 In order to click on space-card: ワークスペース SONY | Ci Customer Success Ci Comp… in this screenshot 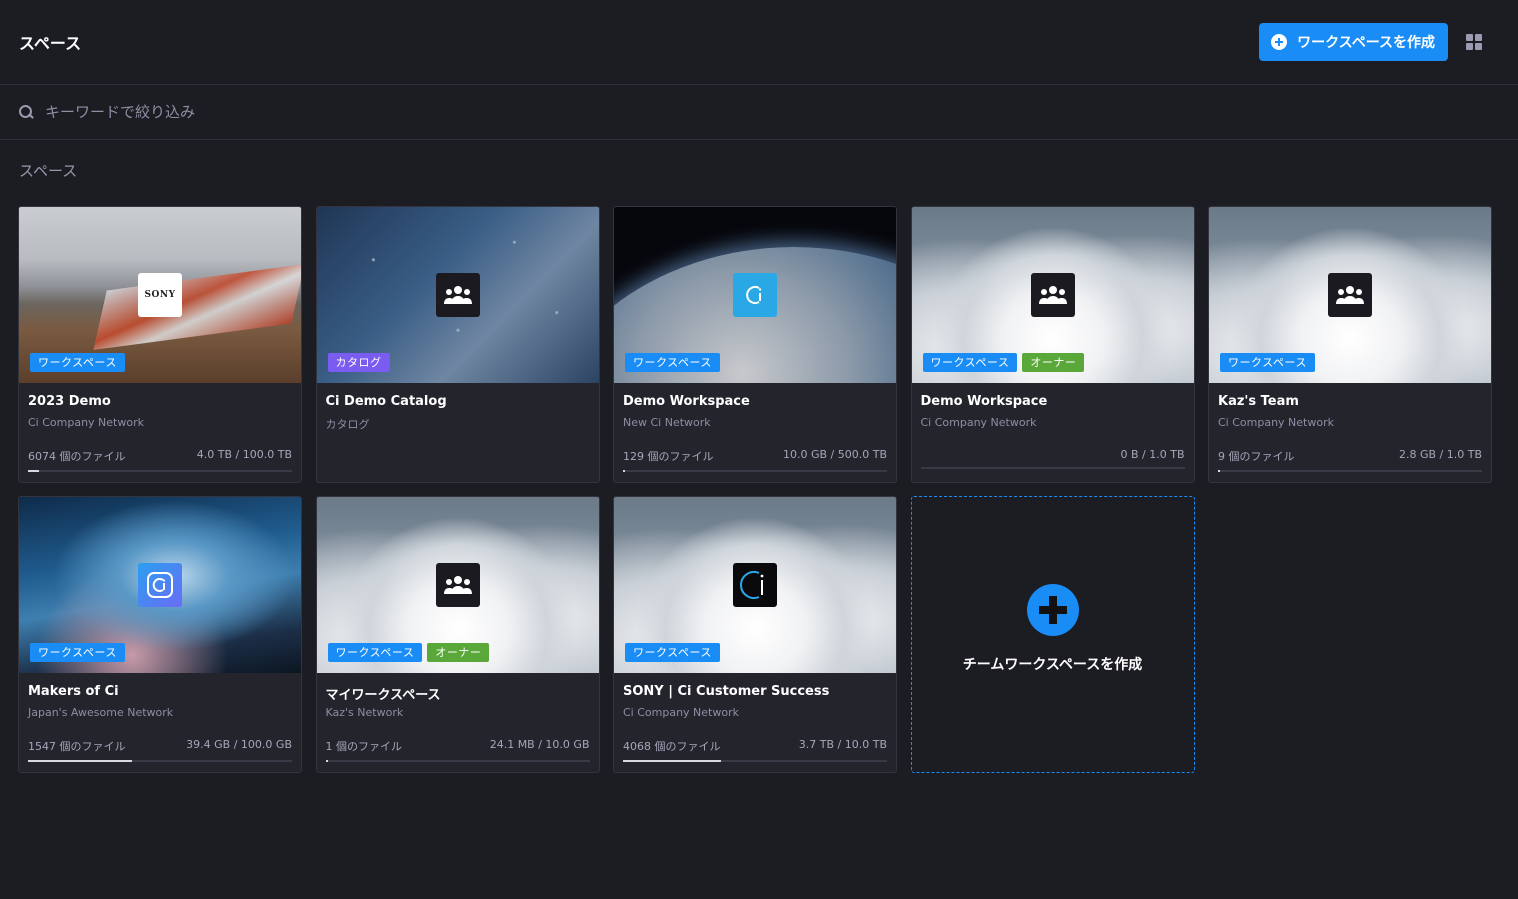, I will do `click(755, 634)`.